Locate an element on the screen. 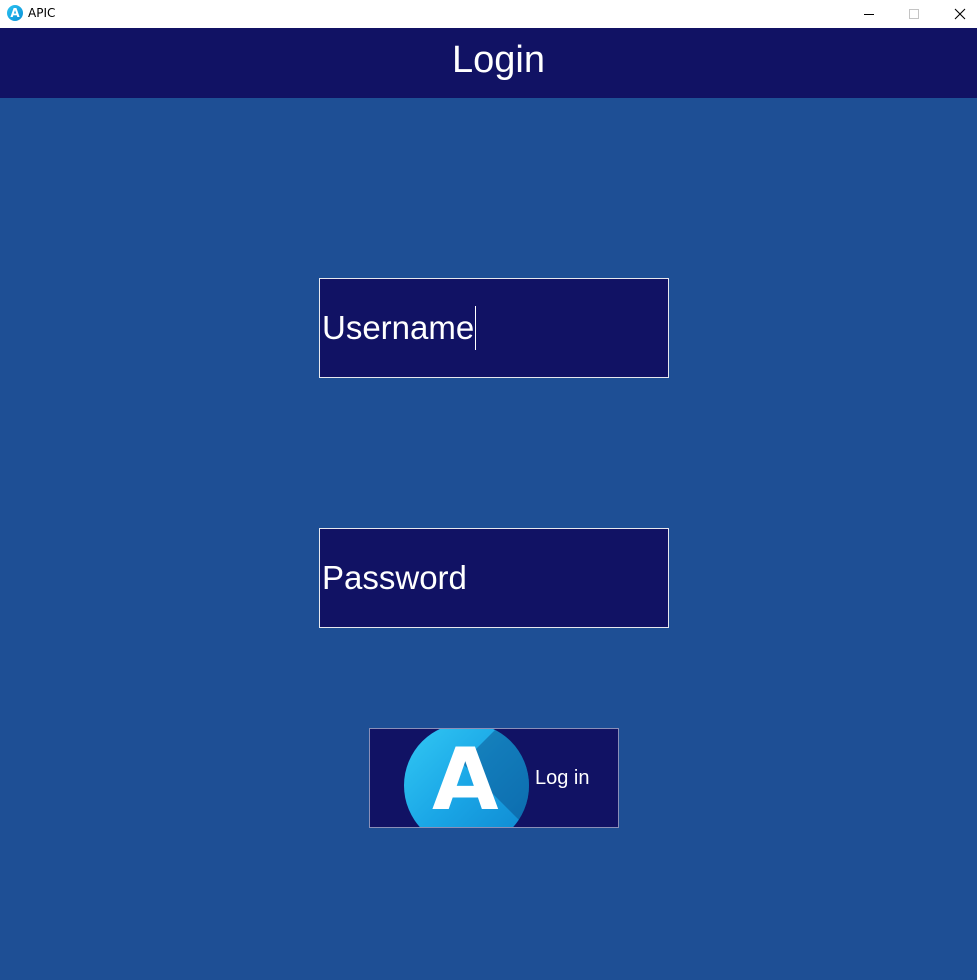 The image size is (977, 980). close-button is located at coordinates (957, 14).